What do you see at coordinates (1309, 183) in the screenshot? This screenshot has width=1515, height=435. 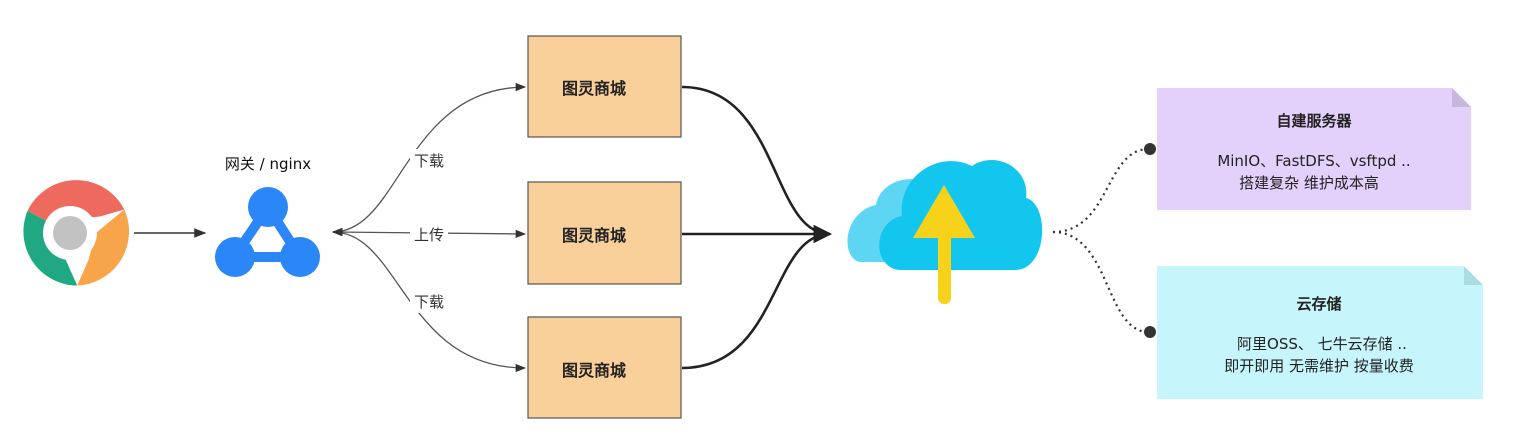 I see `note-line: 搭建复杂 维护成本高` at bounding box center [1309, 183].